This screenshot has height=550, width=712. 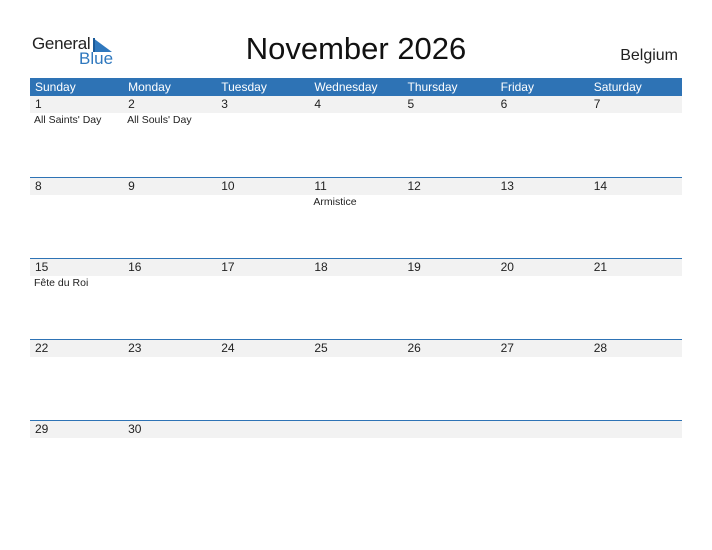 What do you see at coordinates (504, 104) in the screenshot?
I see `day-number: 6` at bounding box center [504, 104].